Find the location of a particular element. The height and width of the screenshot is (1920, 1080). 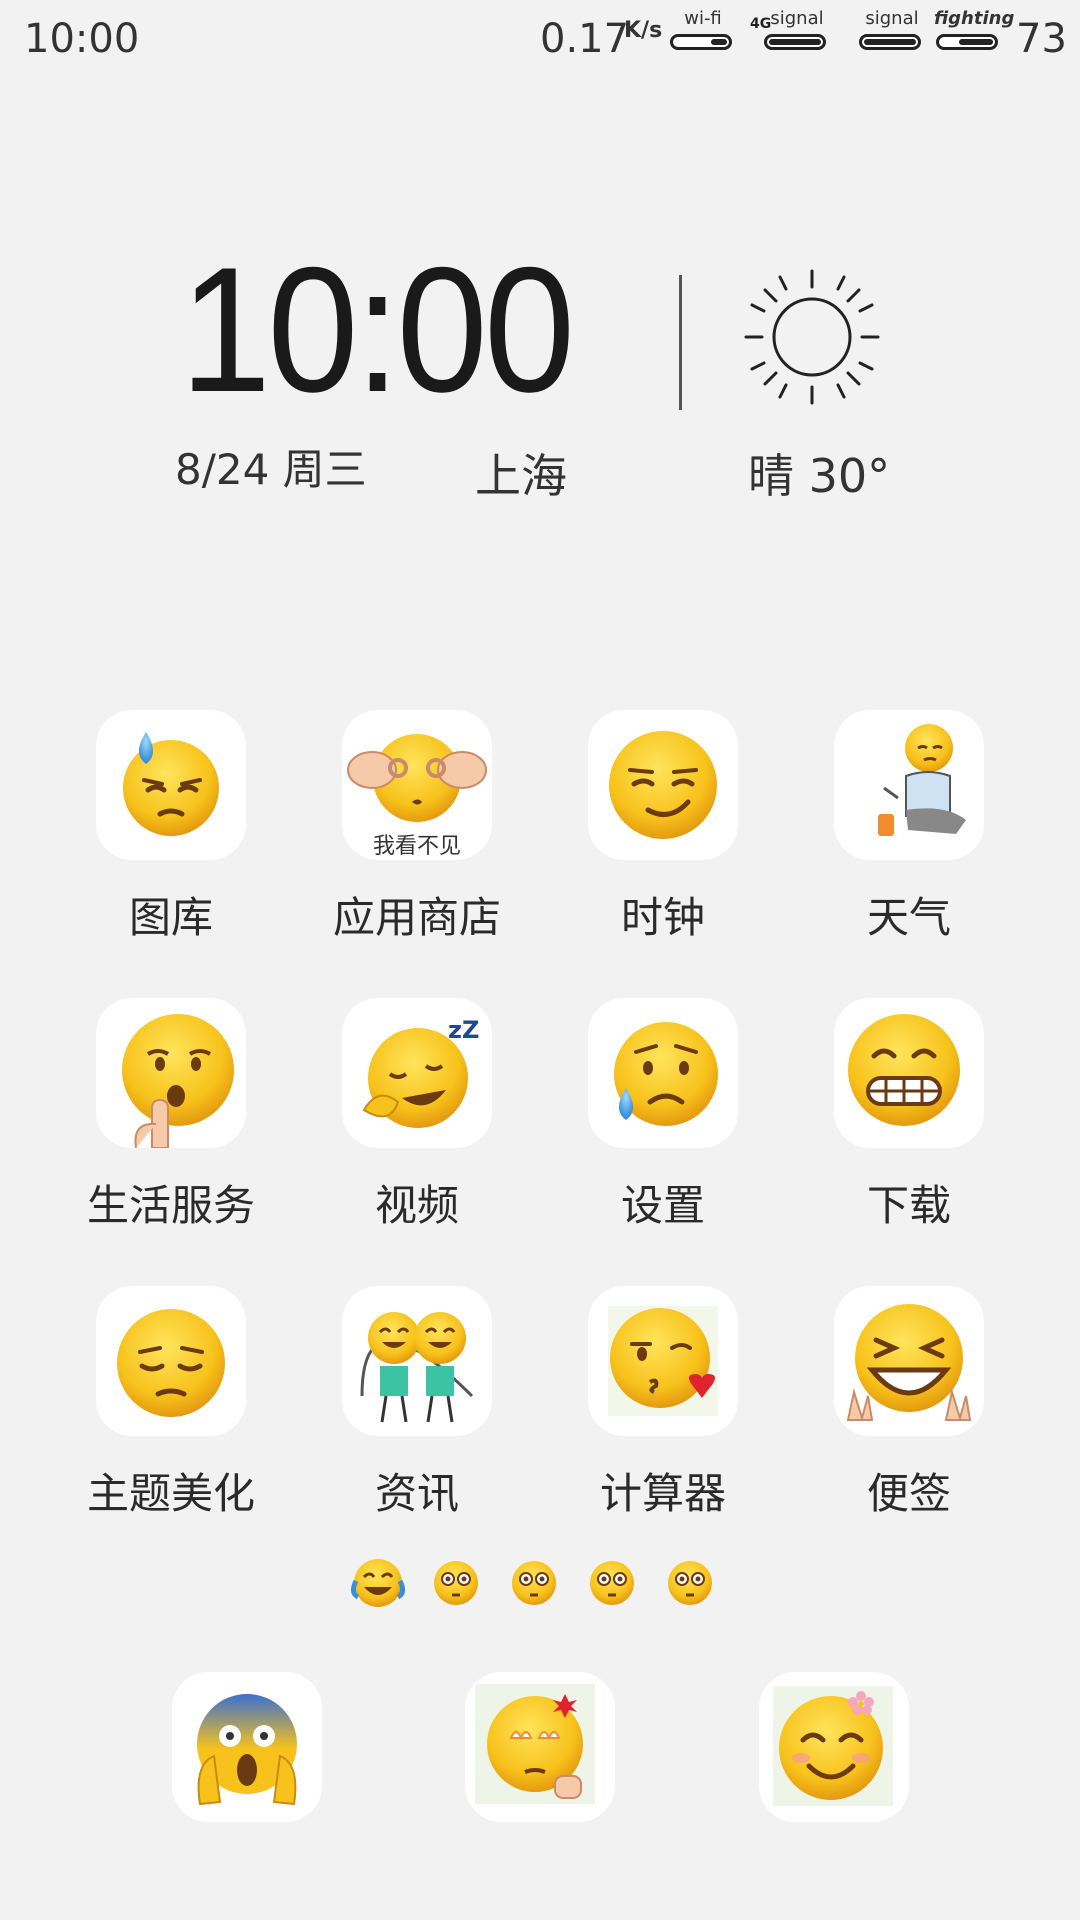

pensive-face-icon is located at coordinates (171, 1361).